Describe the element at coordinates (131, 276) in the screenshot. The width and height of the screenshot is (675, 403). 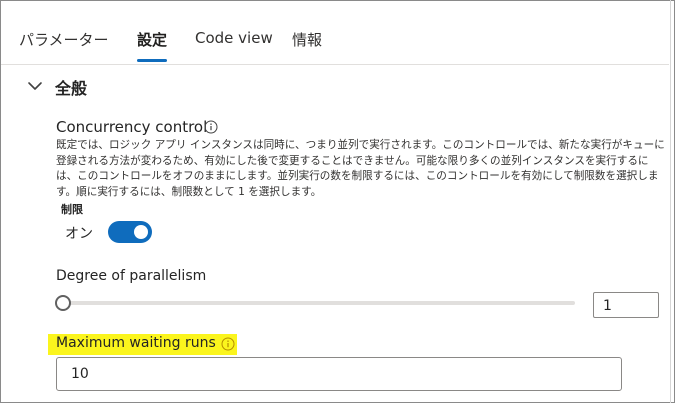
I see `degree-of-parallelism-label: Degree of parallelism` at that location.